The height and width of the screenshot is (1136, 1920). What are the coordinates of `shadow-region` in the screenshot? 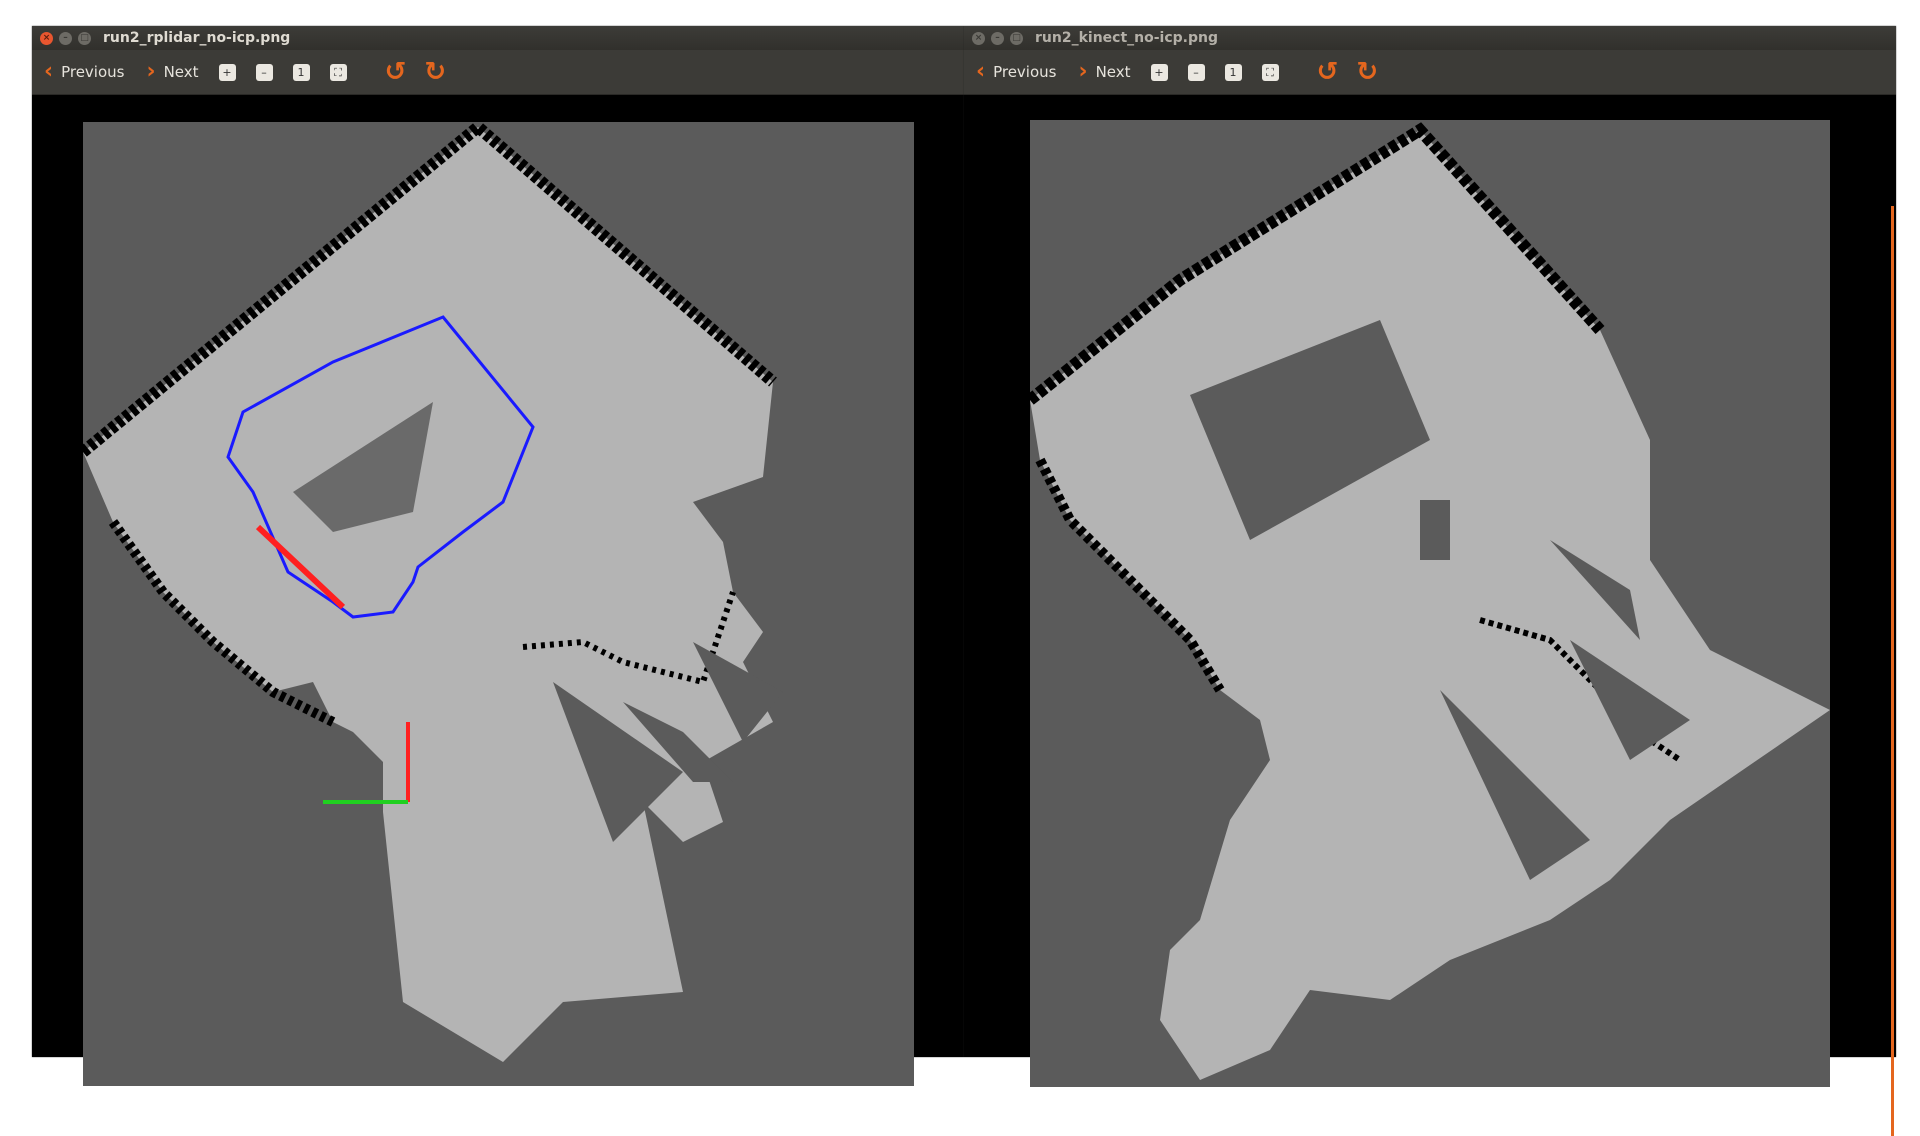 It's located at (1435, 530).